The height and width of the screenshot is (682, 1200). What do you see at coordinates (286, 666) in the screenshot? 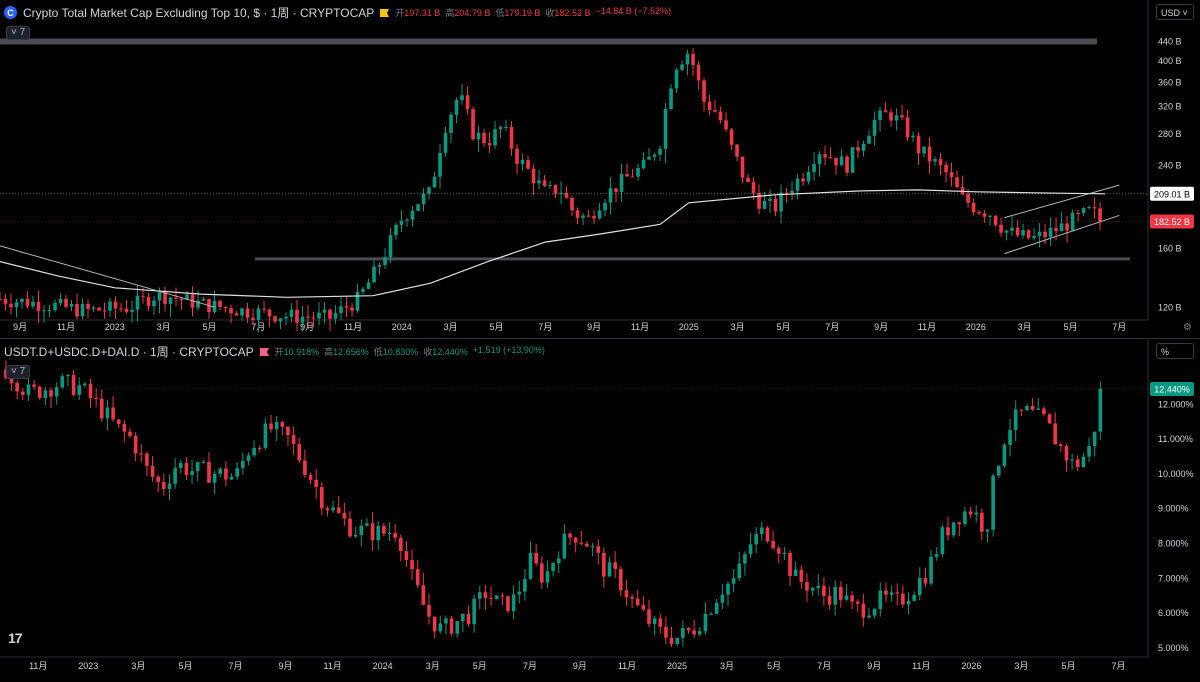
I see `x-tick-label: 9月` at bounding box center [286, 666].